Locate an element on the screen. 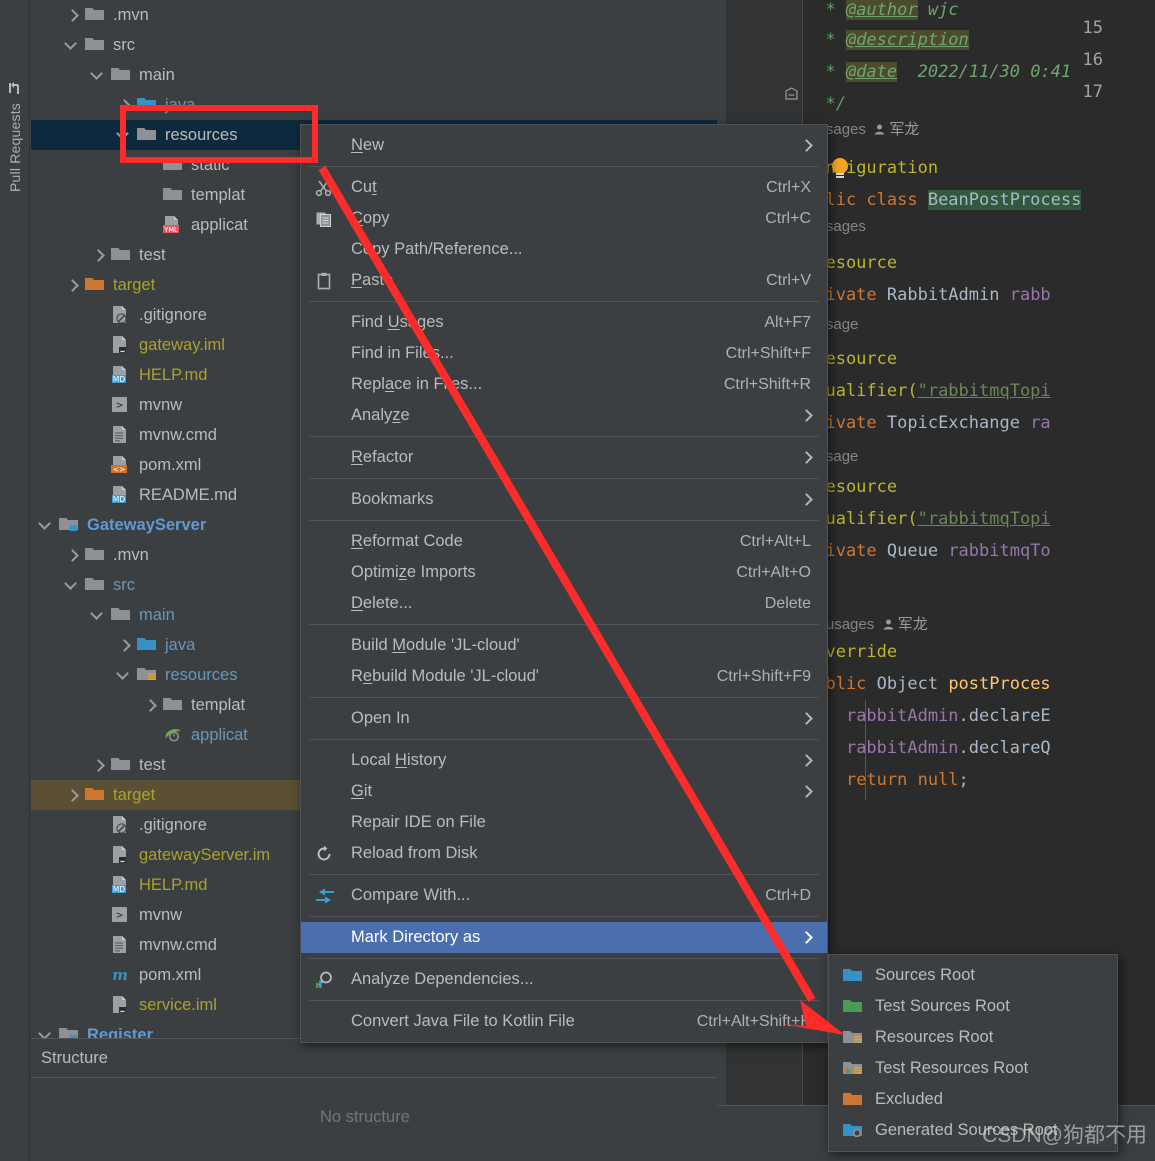 The image size is (1155, 1161). menu-item-copy: Copy Ctrl+C is located at coordinates (564, 218).